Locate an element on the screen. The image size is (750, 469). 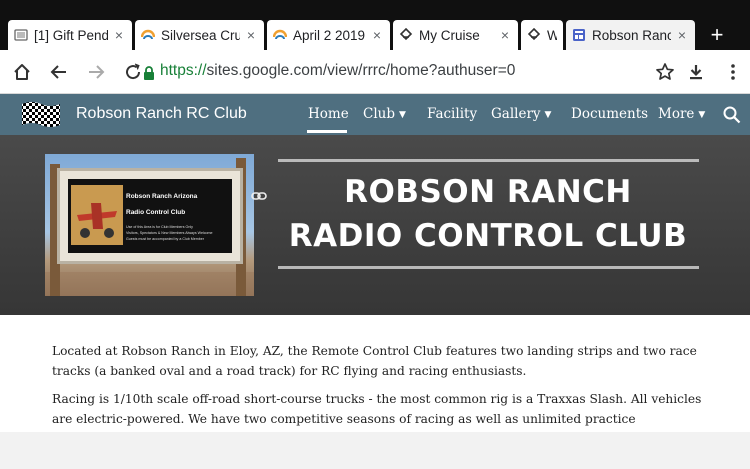
link-icon is located at coordinates (259, 196).